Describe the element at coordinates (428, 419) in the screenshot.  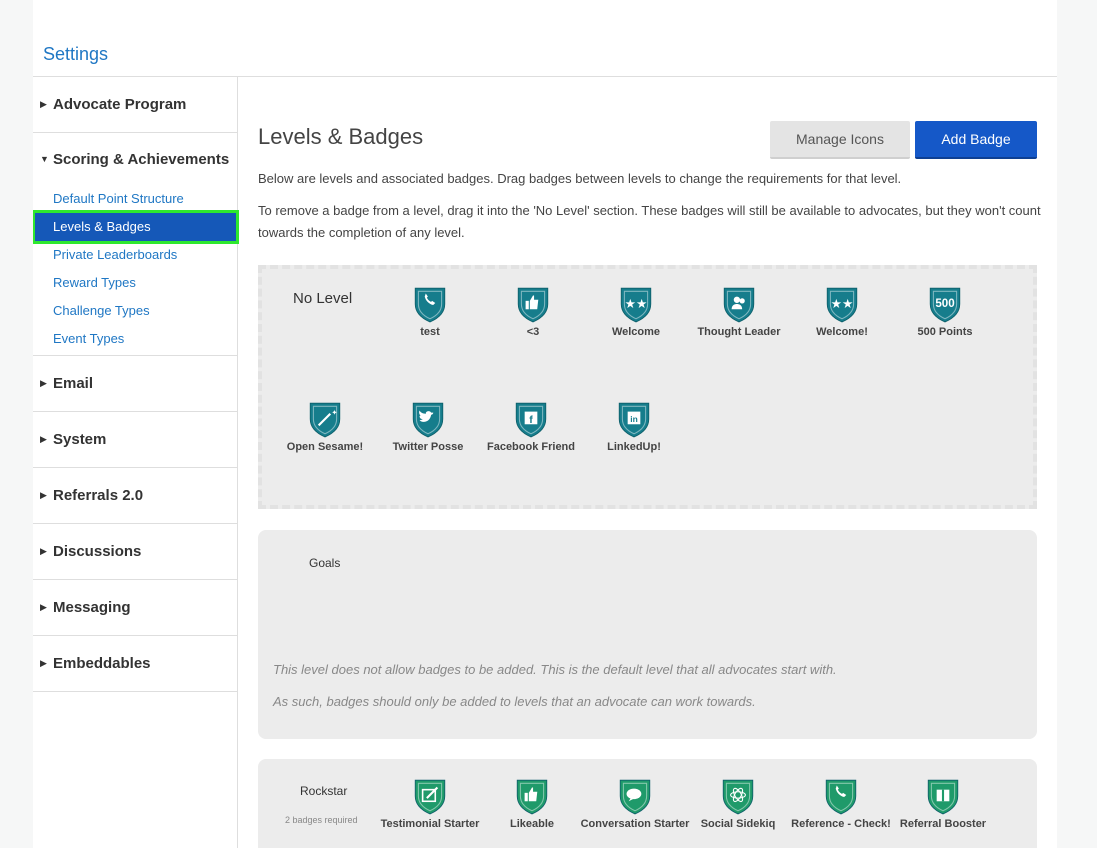
I see `twitter-icon` at that location.